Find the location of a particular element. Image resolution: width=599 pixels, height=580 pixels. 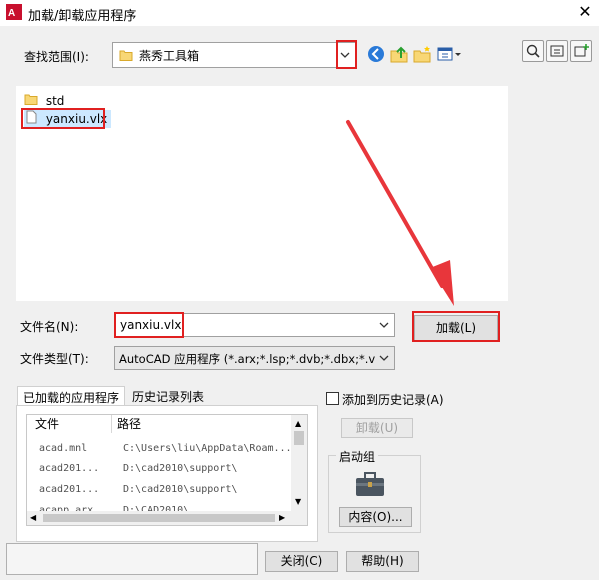

scroll-up-icon: ▲ is located at coordinates (298, 423).